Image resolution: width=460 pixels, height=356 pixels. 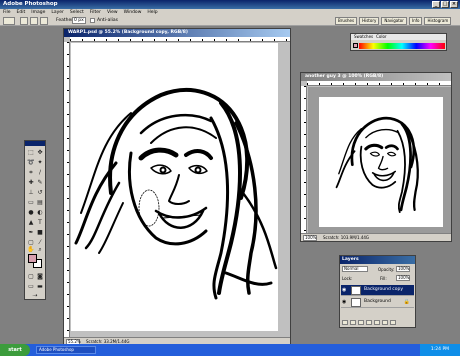 What do you see at coordinates (345, 322) in the screenshot?
I see `link-layers-icon` at bounding box center [345, 322].